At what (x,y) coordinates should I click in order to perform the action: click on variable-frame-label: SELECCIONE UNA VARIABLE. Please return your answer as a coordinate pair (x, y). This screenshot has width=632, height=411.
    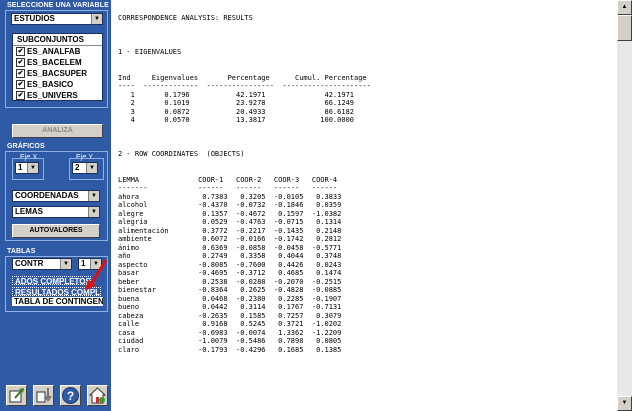
    Looking at the image, I should click on (58, 5).